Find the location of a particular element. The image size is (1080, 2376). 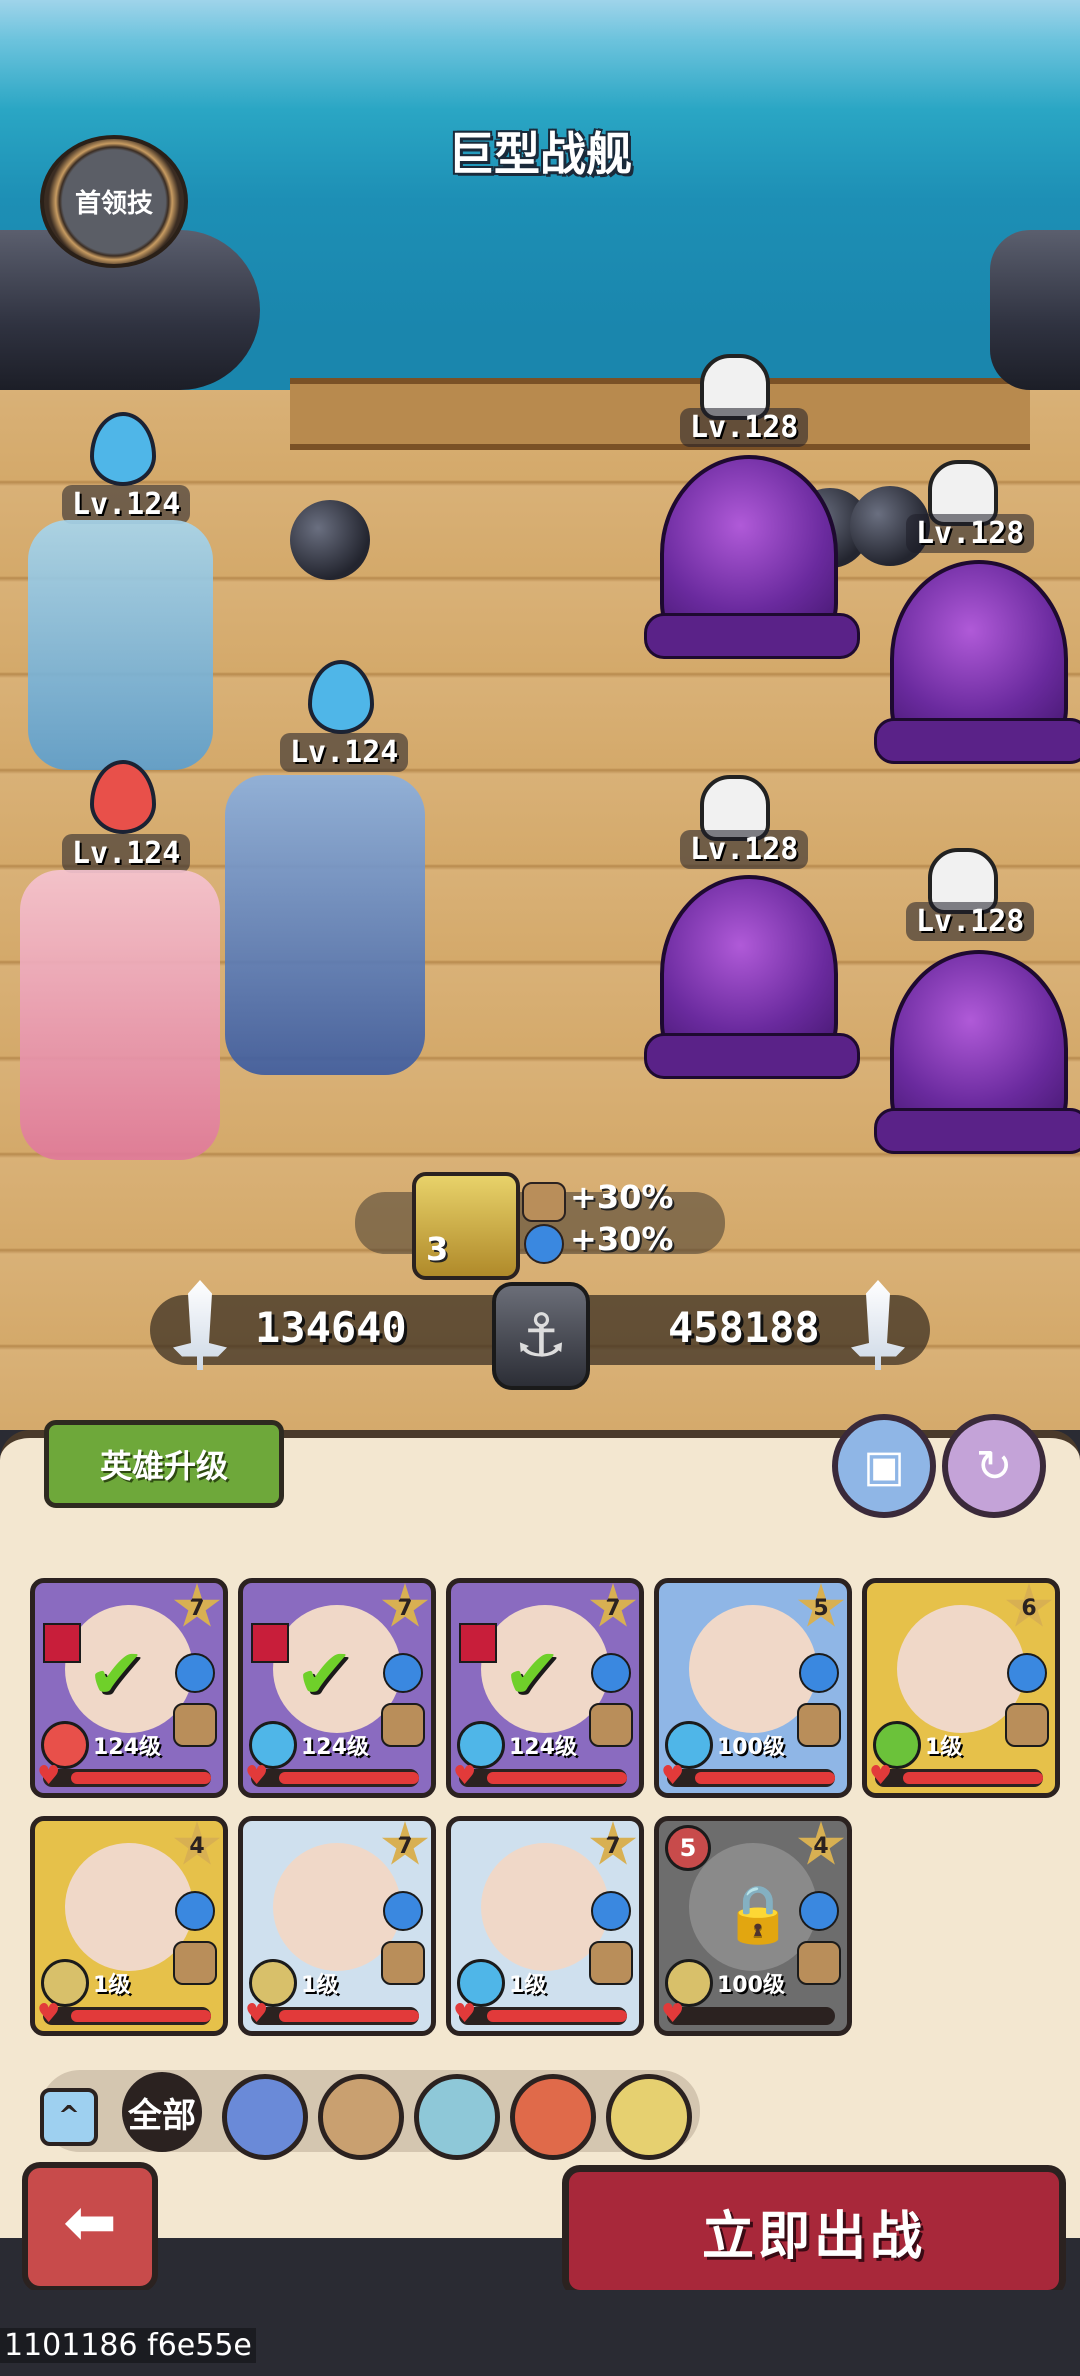

filter-all-button: 全部 is located at coordinates (162, 2112).